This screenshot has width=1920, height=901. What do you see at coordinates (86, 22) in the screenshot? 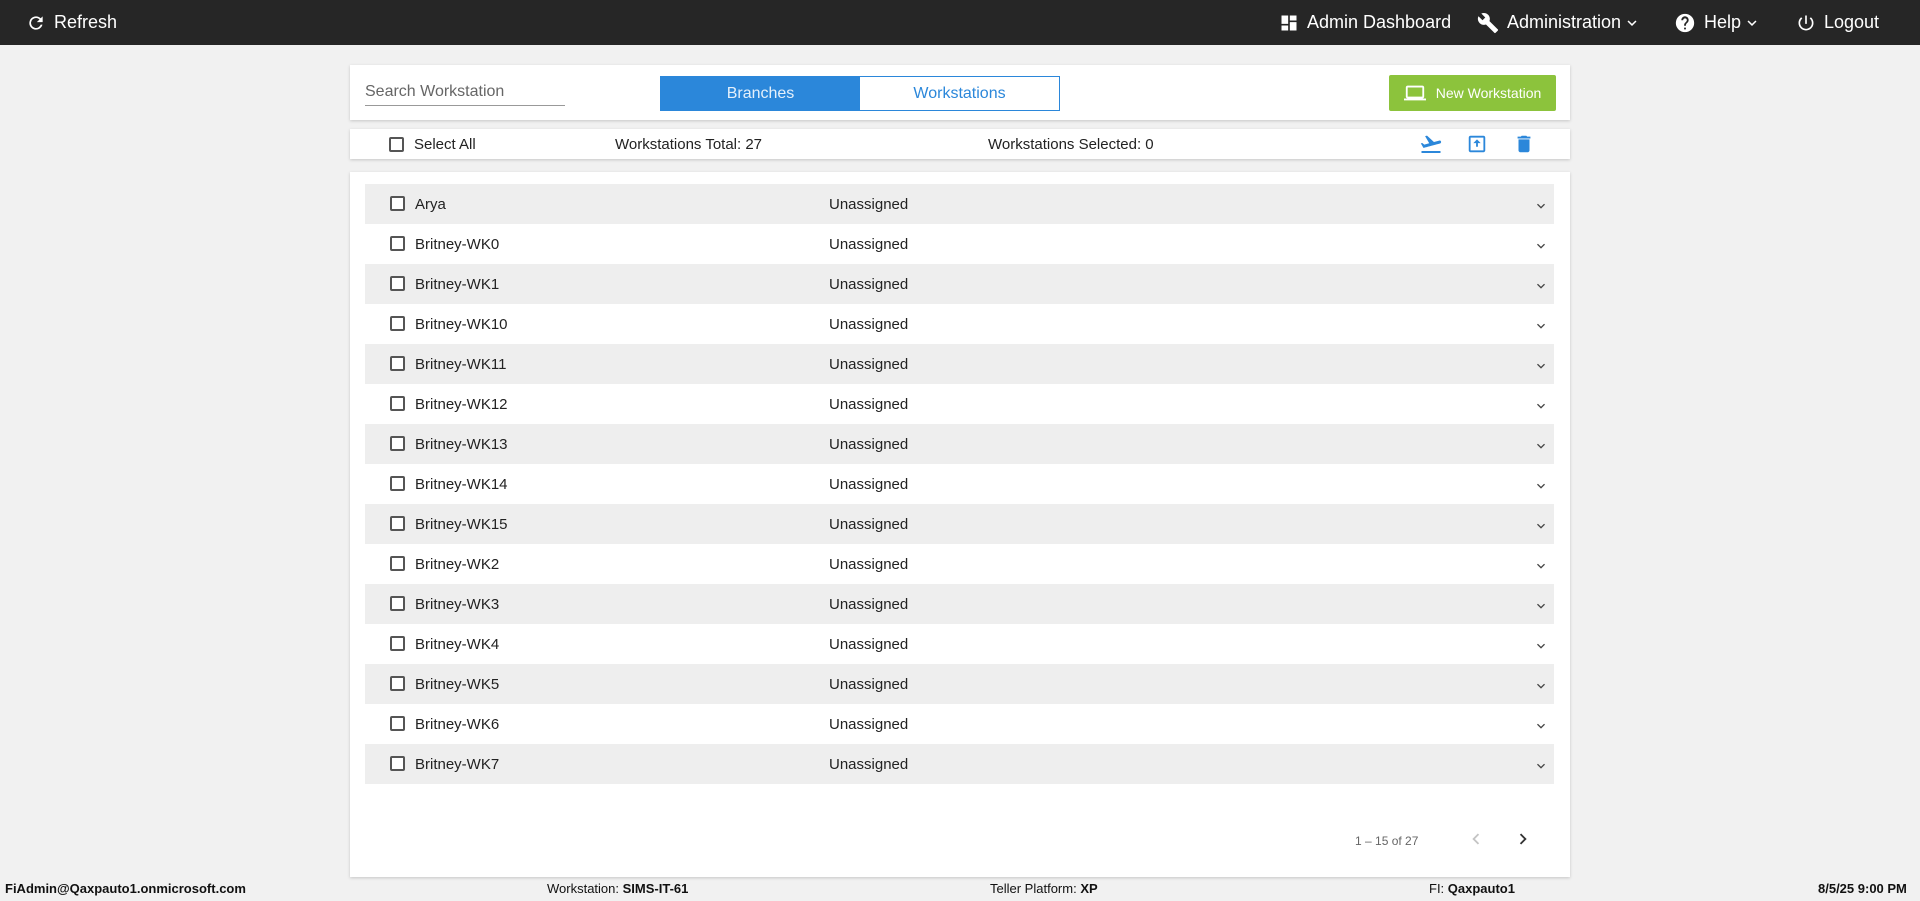
I see `refresh-label: Refresh` at bounding box center [86, 22].